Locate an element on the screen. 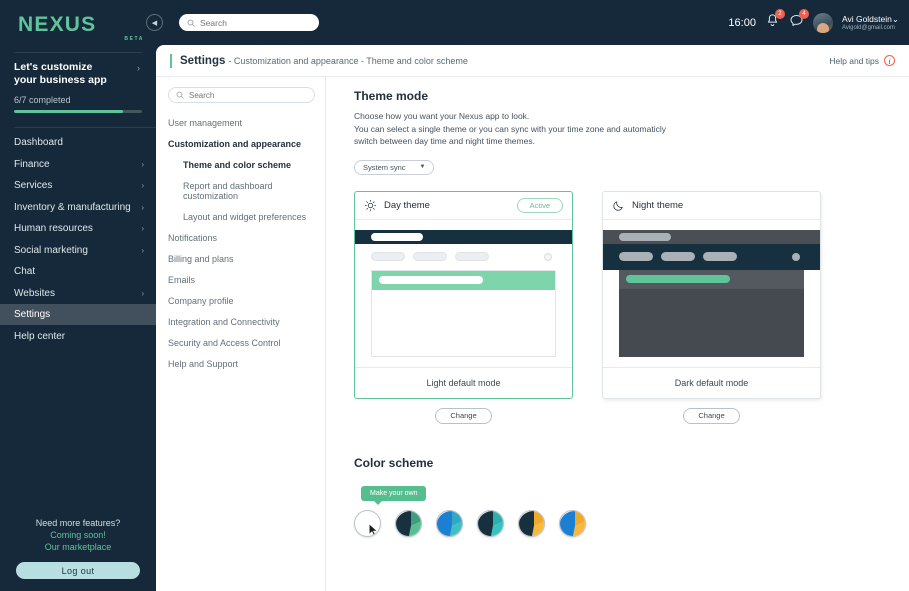 This screenshot has height=591, width=909. sidebar-item-inventory: Inventory & manufacturing › is located at coordinates (85, 207).